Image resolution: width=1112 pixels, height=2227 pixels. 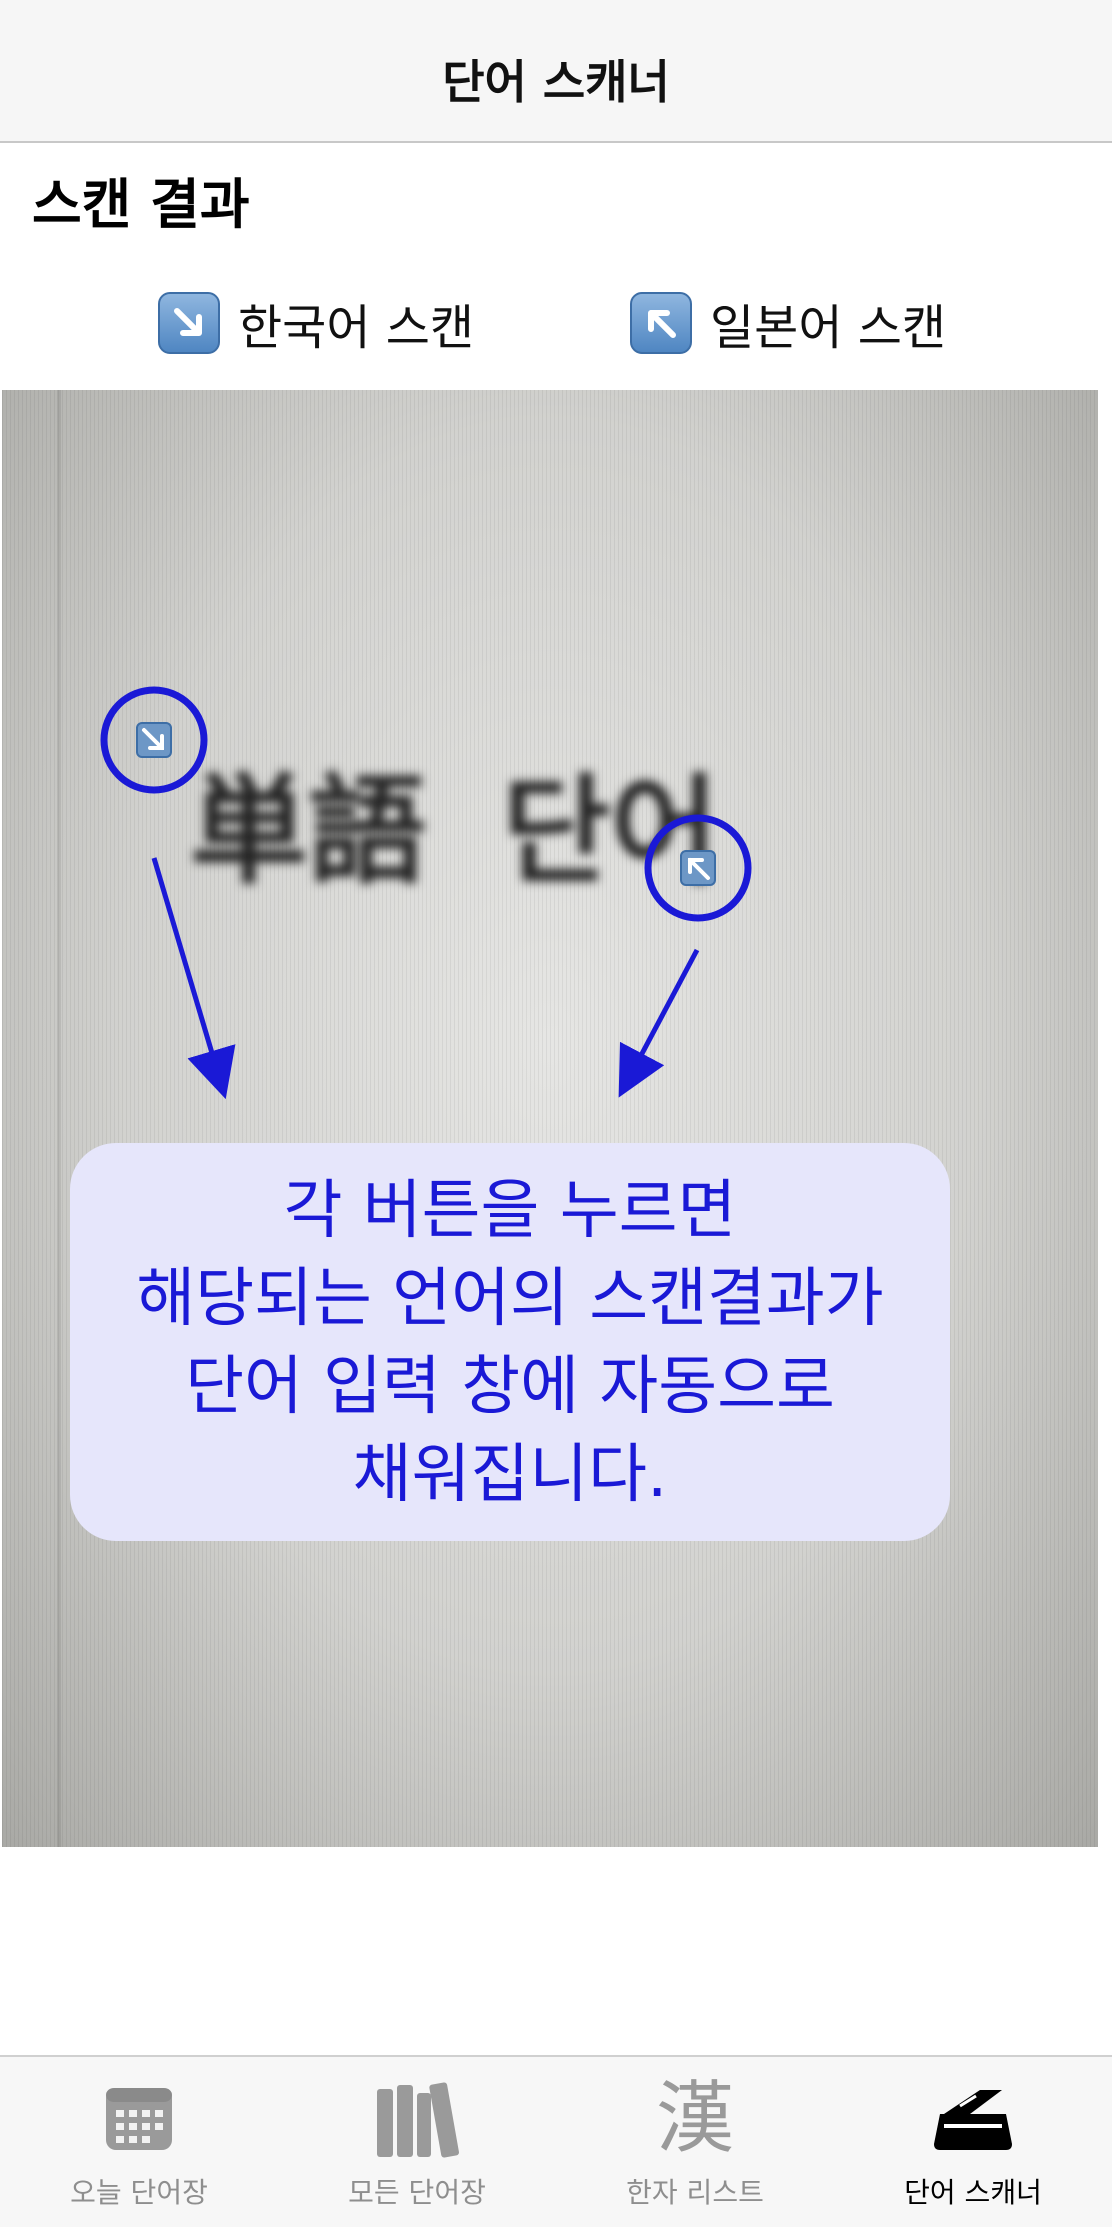 I want to click on callout-line: 채워집니다., so click(x=510, y=1475).